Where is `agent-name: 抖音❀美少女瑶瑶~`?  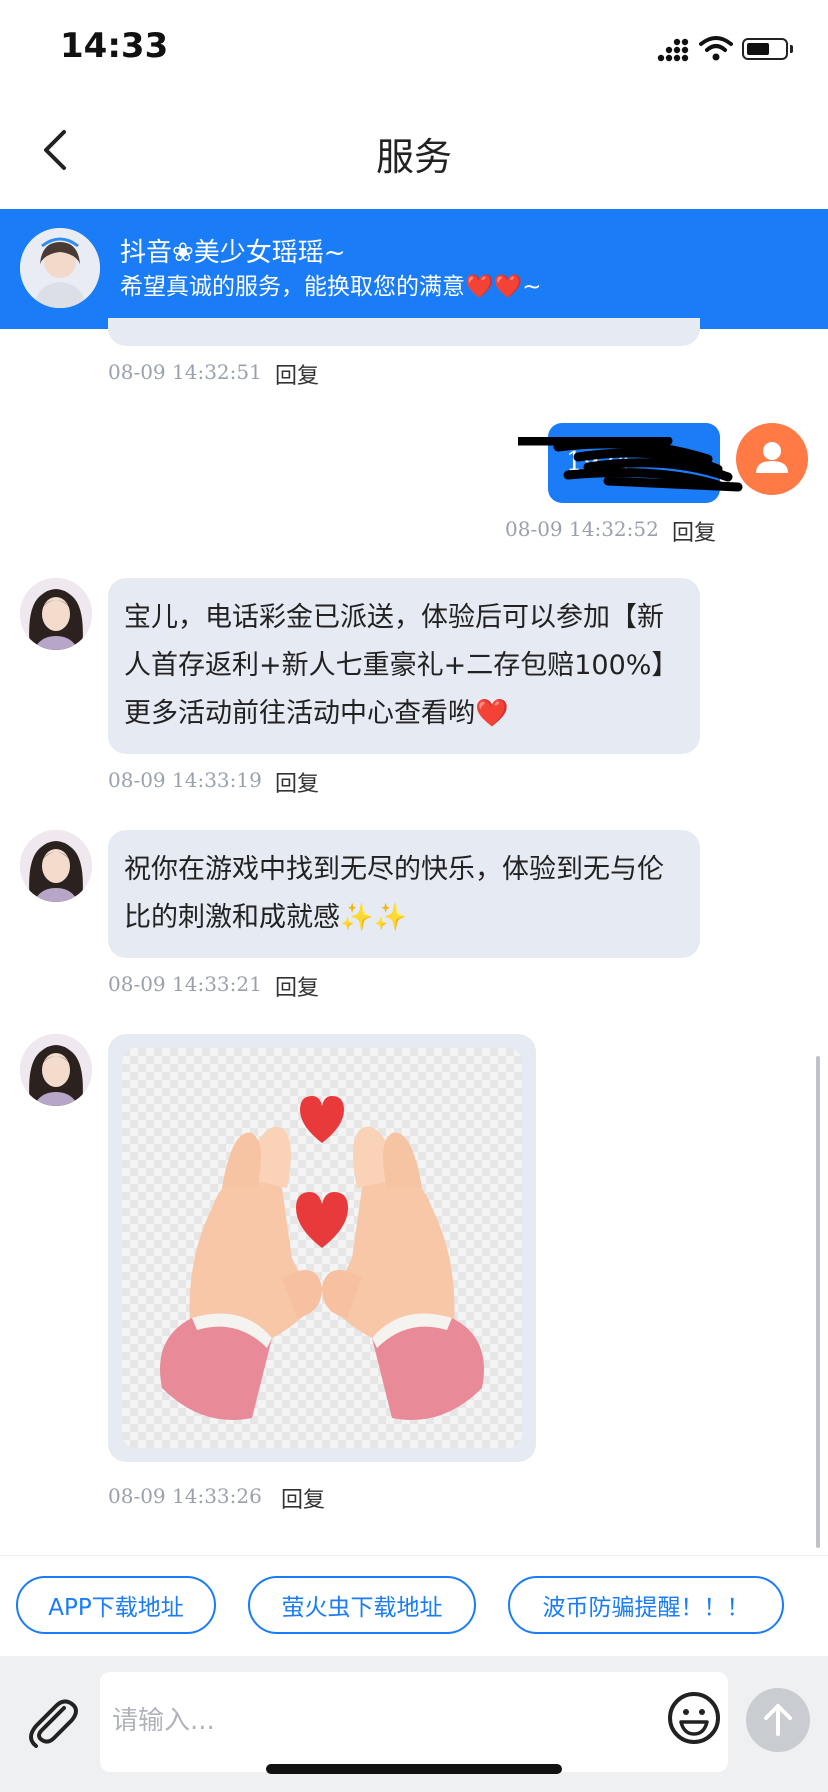
agent-name: 抖音❀美少女瑶瑶~ is located at coordinates (233, 253).